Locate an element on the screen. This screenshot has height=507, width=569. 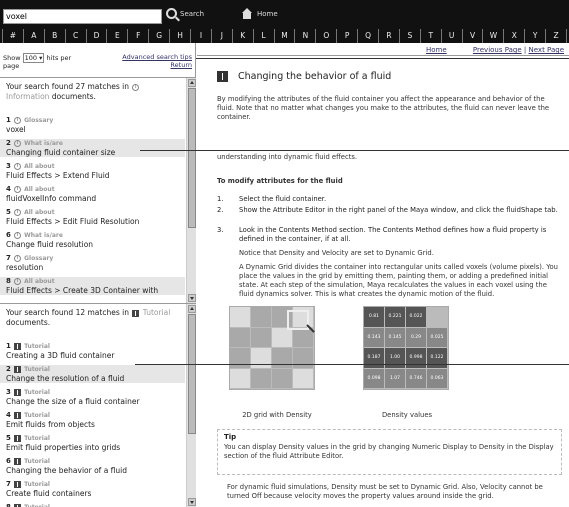
result-item: 3 i All about Fluid Effects > Extend Fluid is located at coordinates (95, 171).